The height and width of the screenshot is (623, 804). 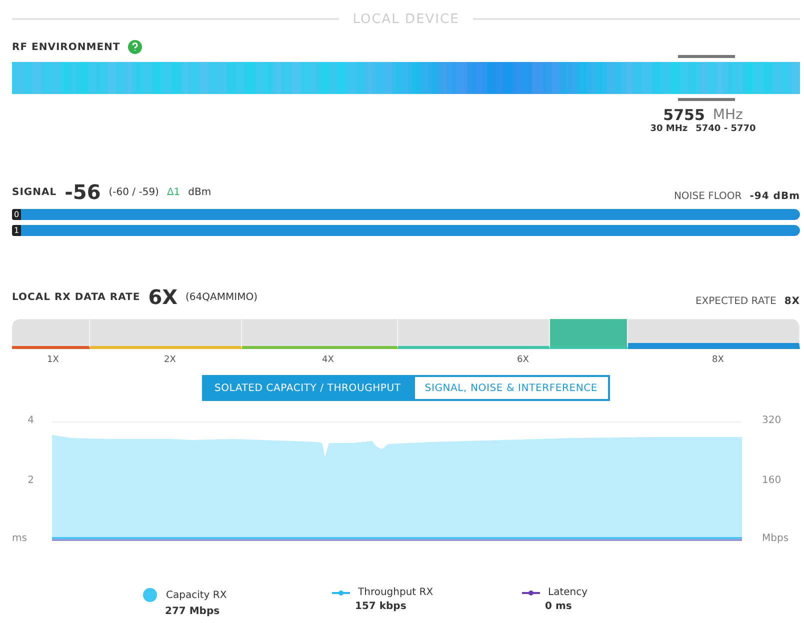 What do you see at coordinates (170, 360) in the screenshot?
I see `rate-scale-label: 2X` at bounding box center [170, 360].